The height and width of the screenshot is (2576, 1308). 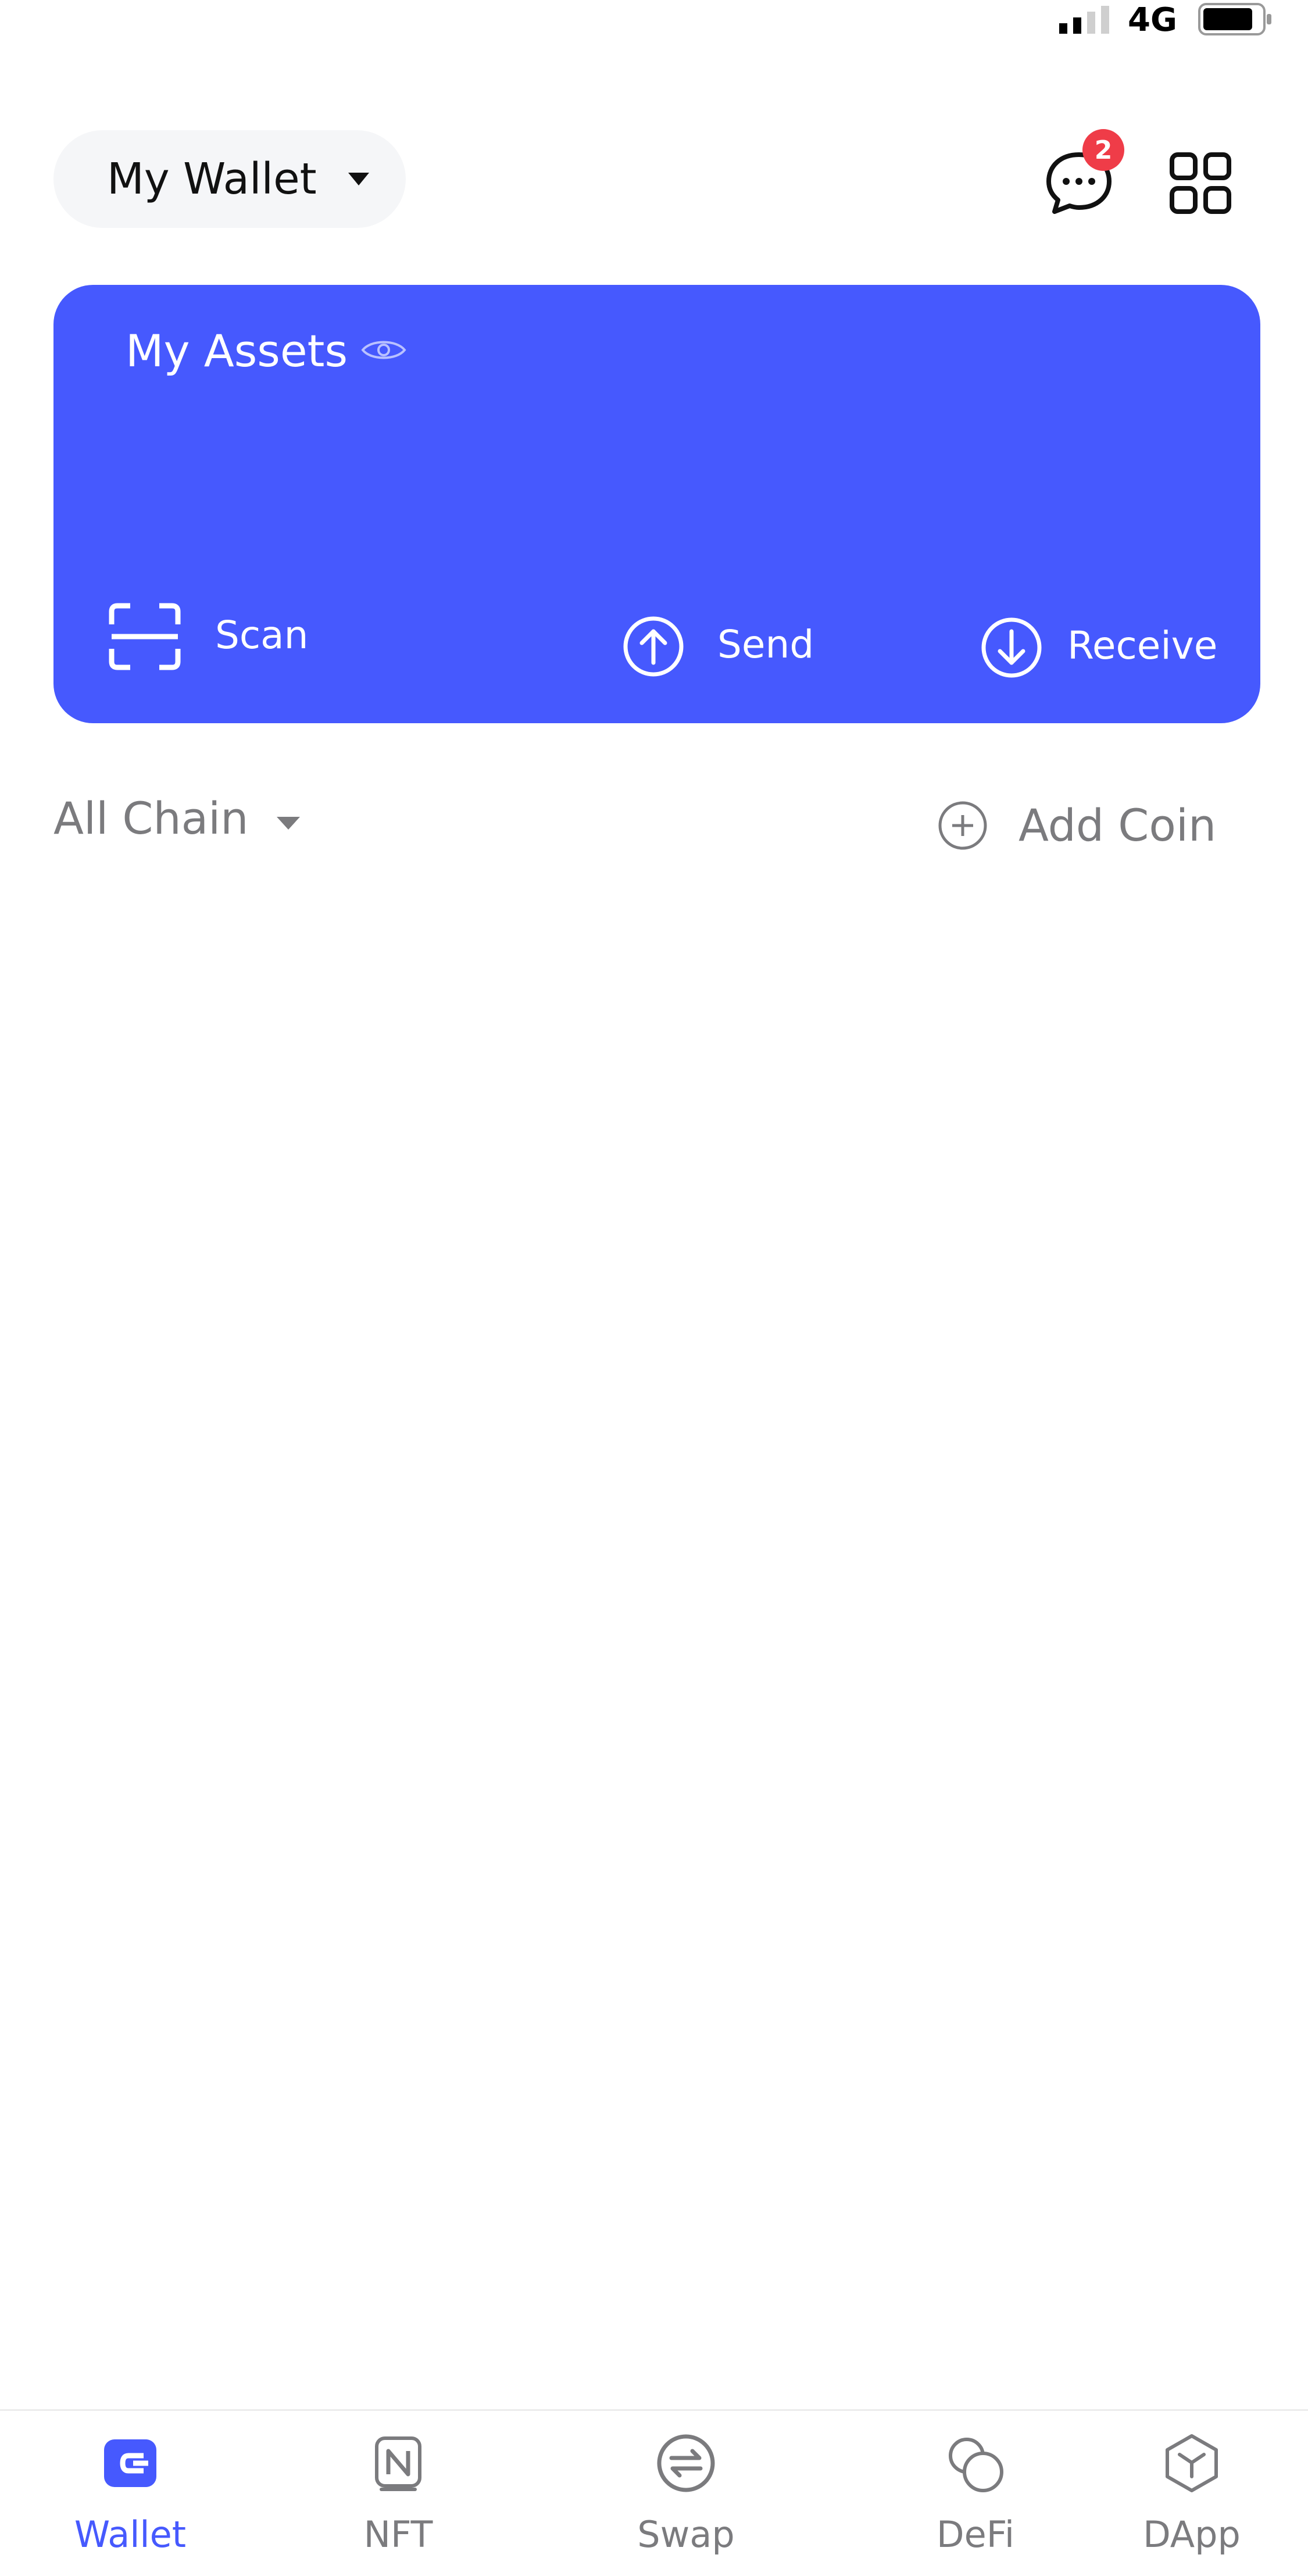 I want to click on receive-button: Receive, so click(x=1142, y=646).